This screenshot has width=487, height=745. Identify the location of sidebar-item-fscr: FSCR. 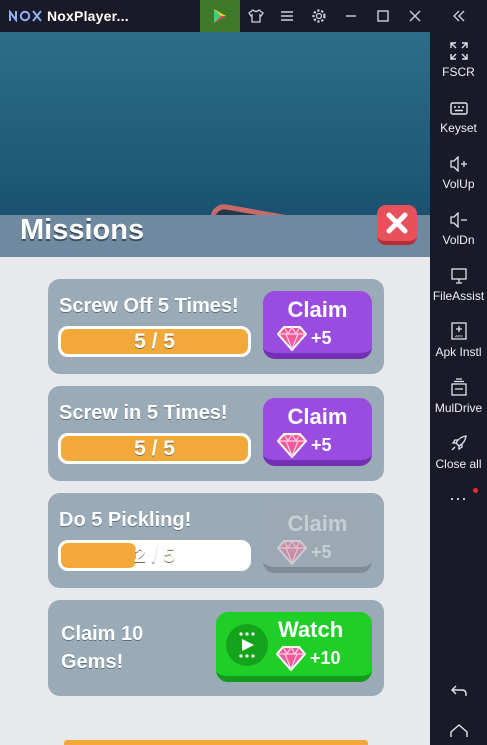
(458, 60).